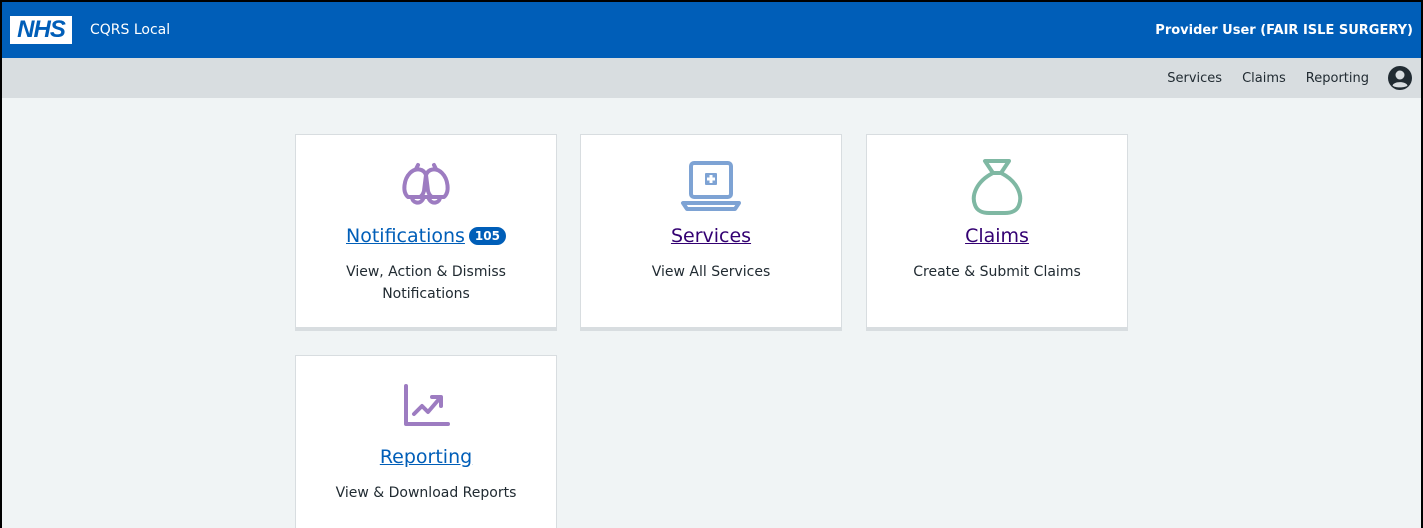 Image resolution: width=1423 pixels, height=528 pixels. I want to click on services-tile: Services View All Services, so click(711, 231).